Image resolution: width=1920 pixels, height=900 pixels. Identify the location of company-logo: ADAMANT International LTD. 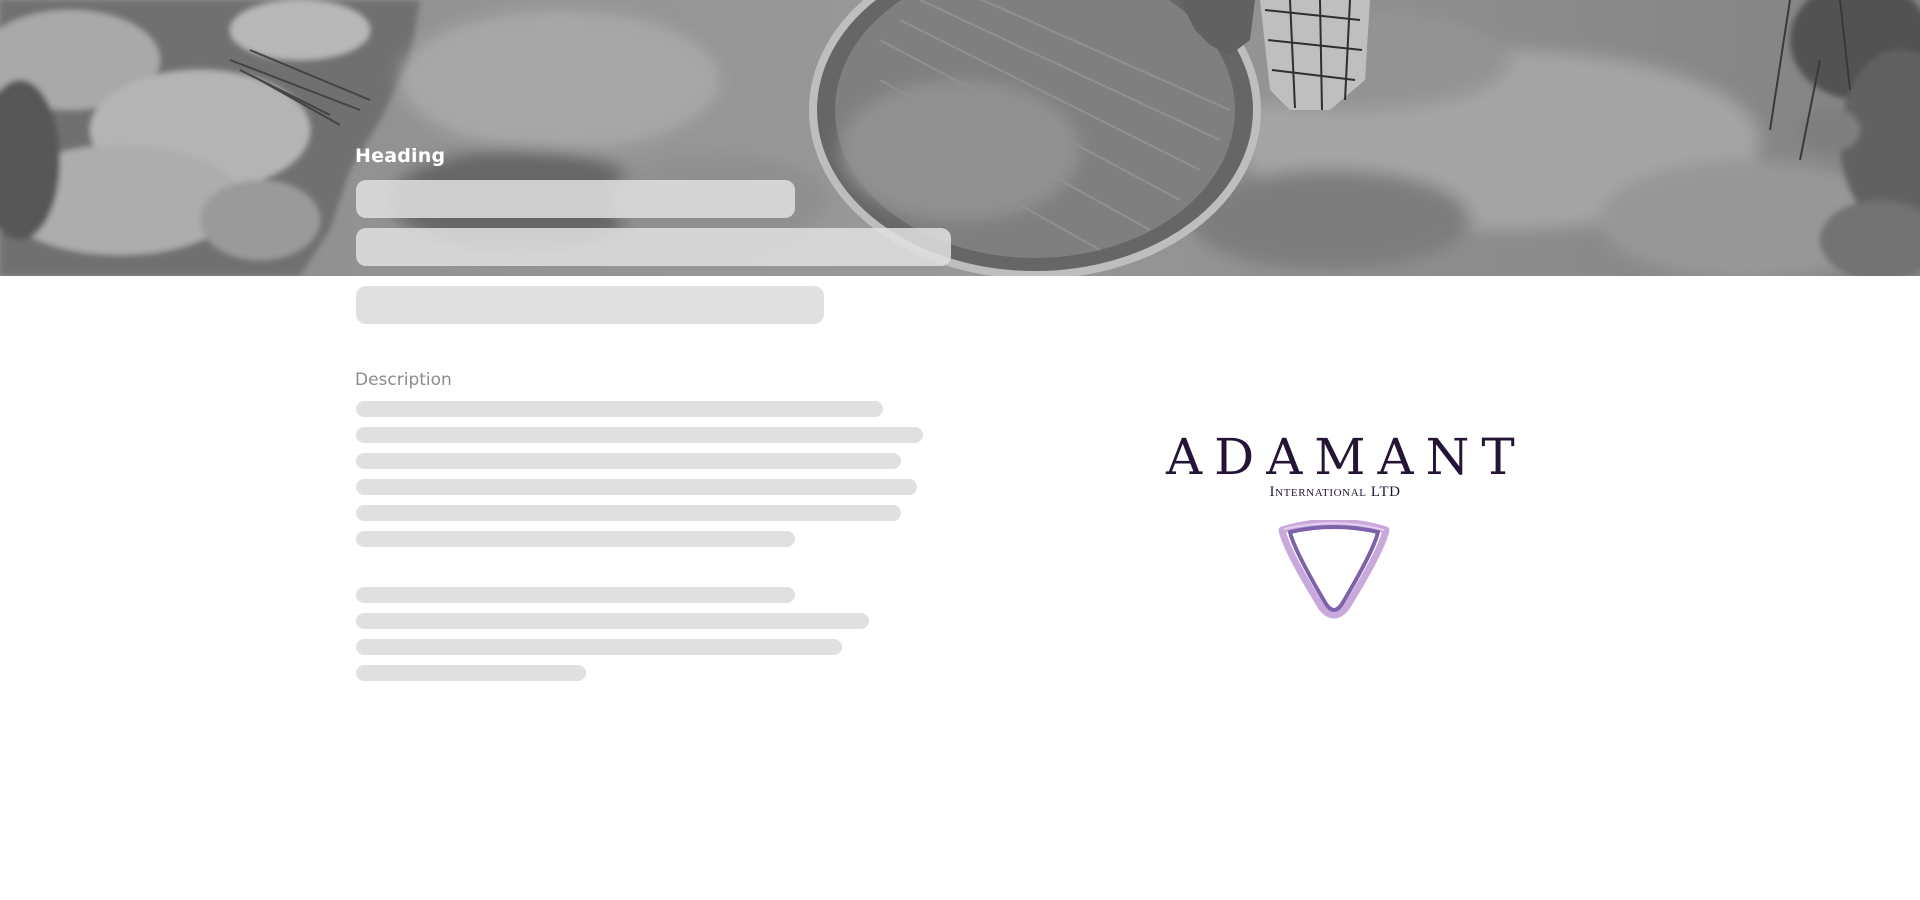
(1343, 529).